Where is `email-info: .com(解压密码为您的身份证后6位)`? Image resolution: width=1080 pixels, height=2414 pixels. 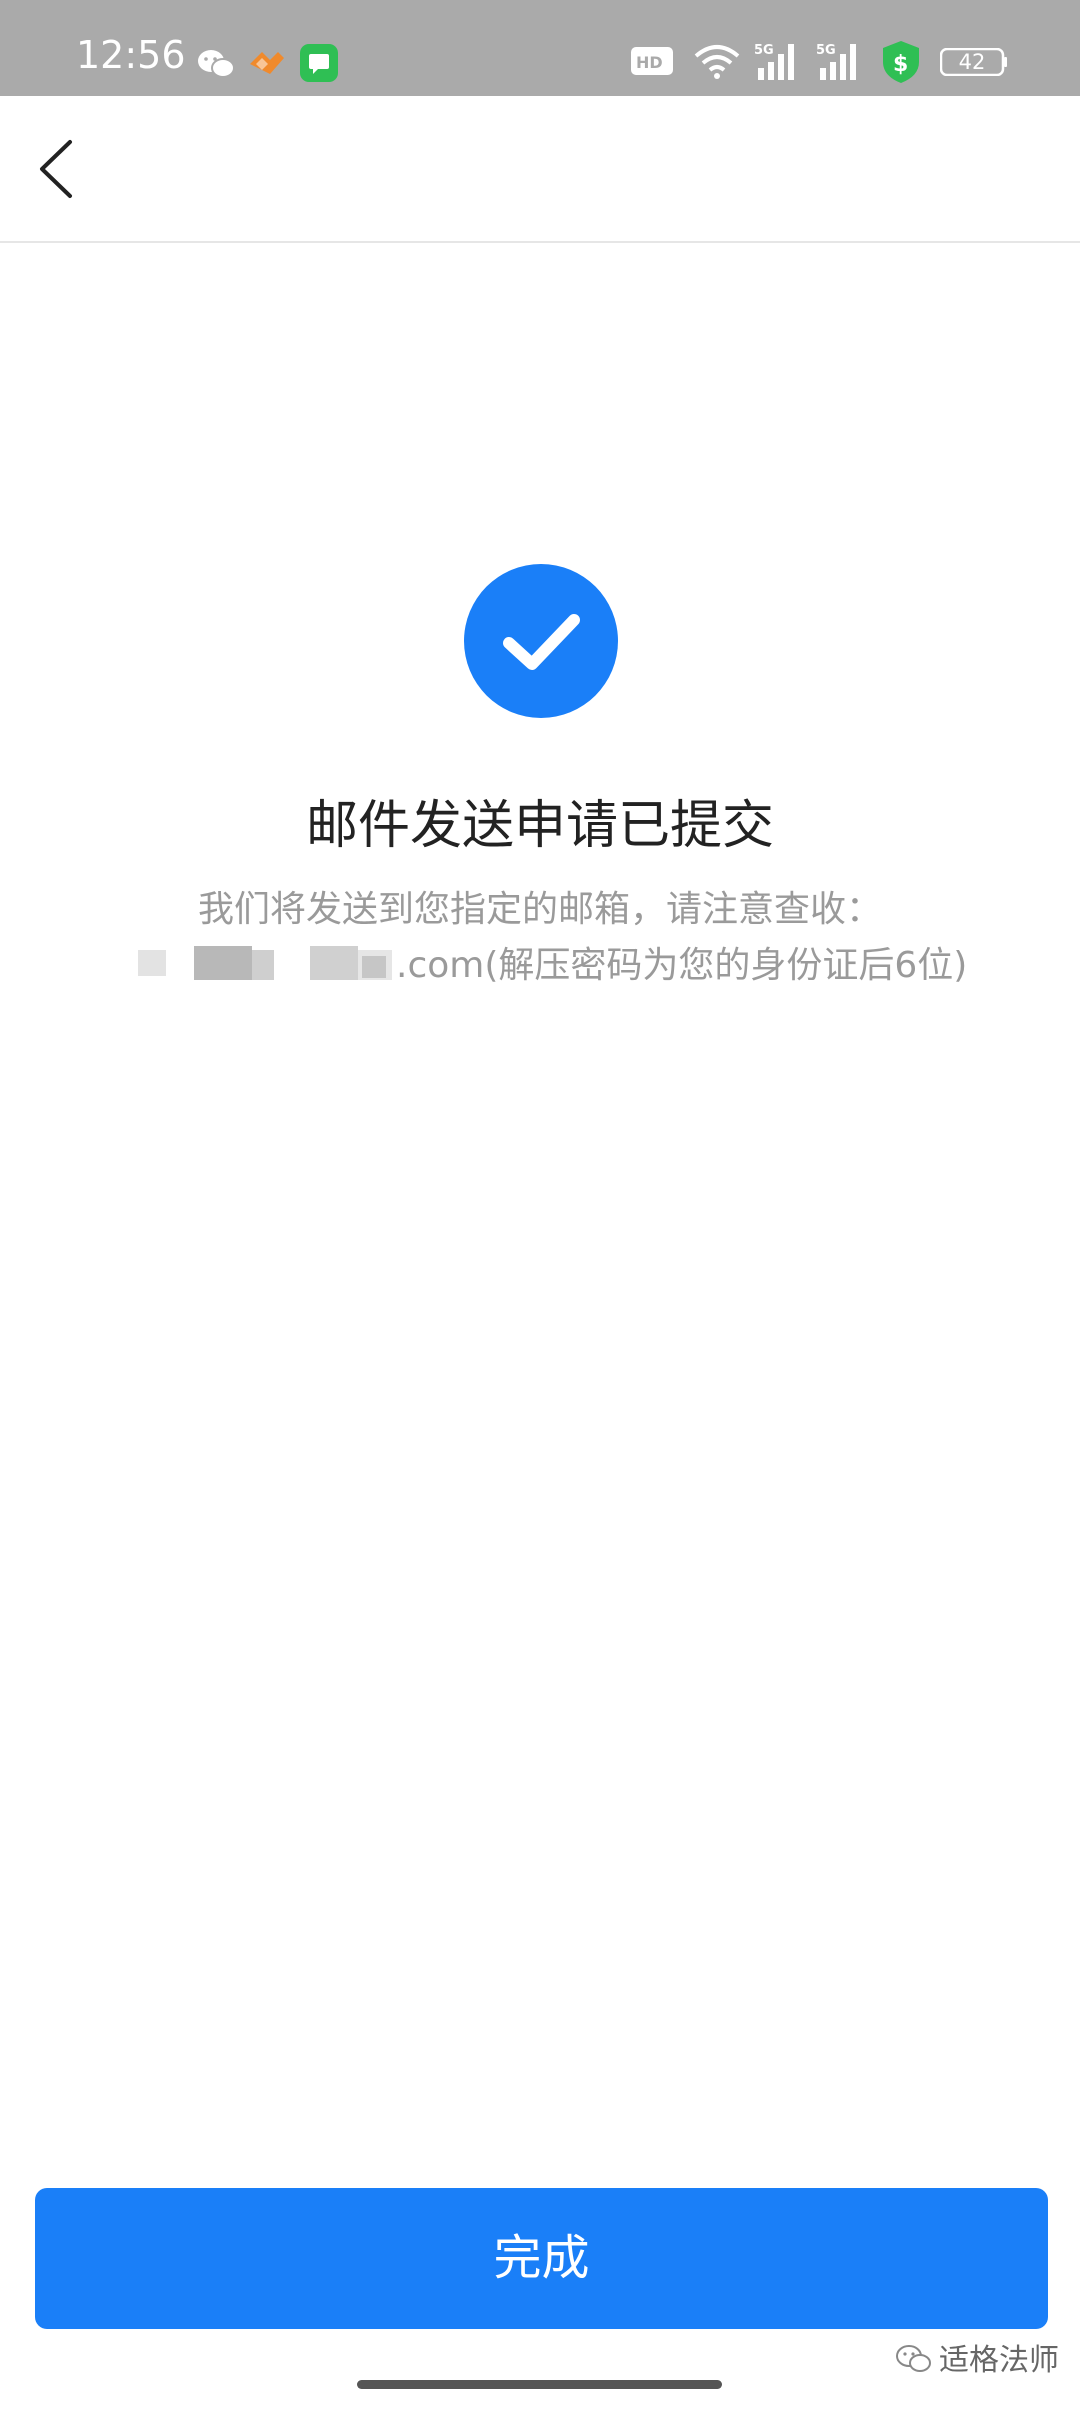 email-info: .com(解压密码为您的身份证后6位) is located at coordinates (584, 966).